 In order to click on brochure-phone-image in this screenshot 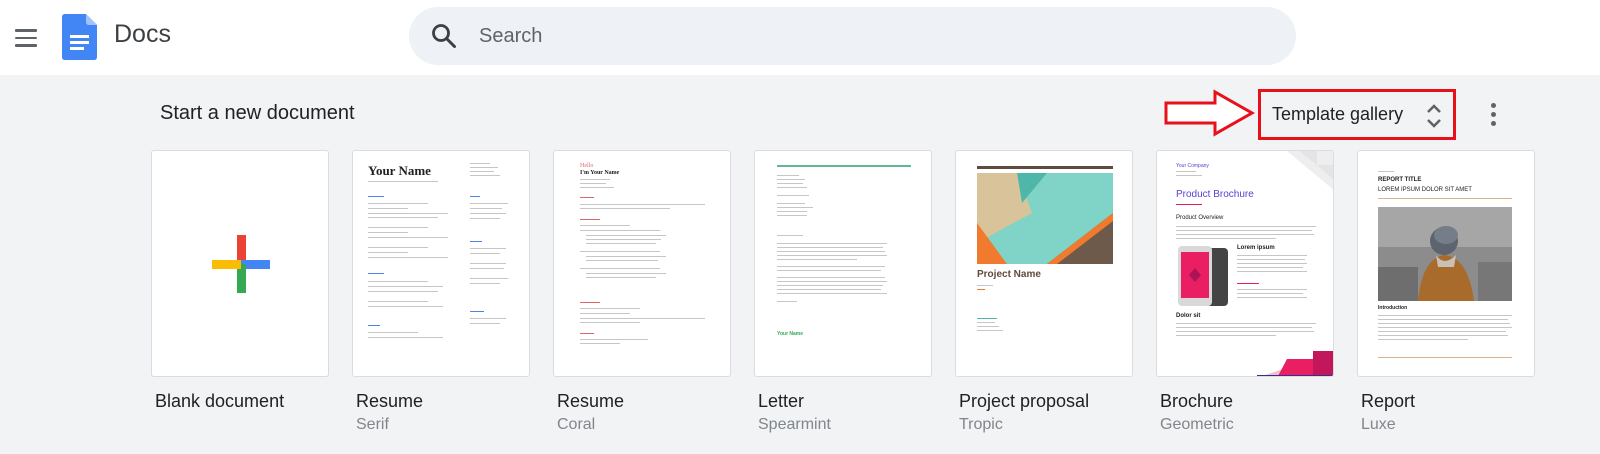, I will do `click(1203, 276)`.